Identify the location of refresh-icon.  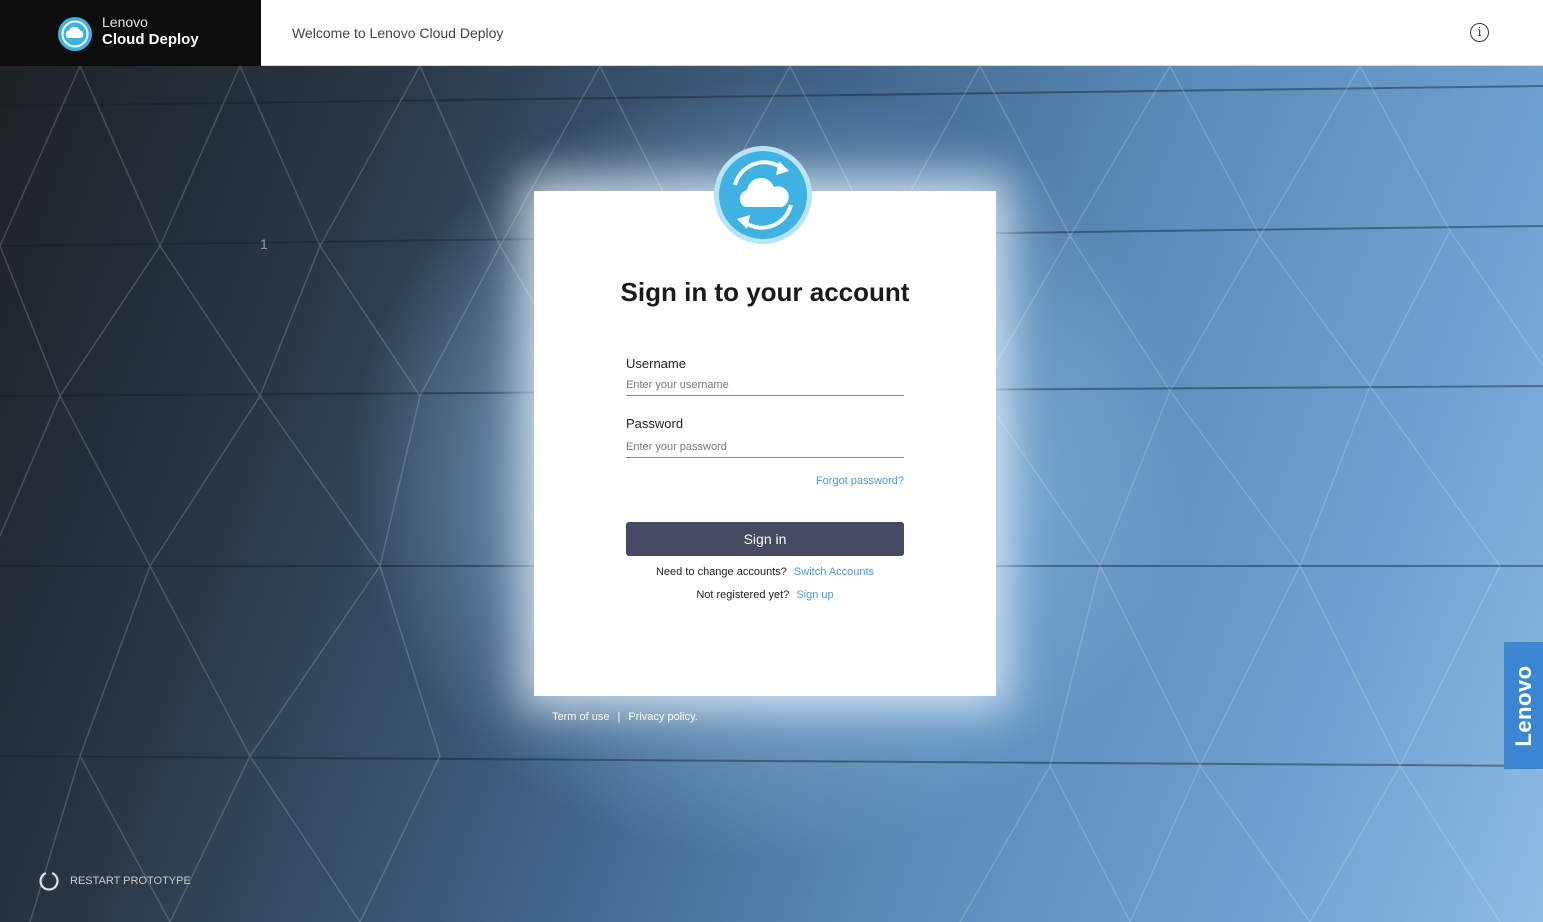
(49, 881).